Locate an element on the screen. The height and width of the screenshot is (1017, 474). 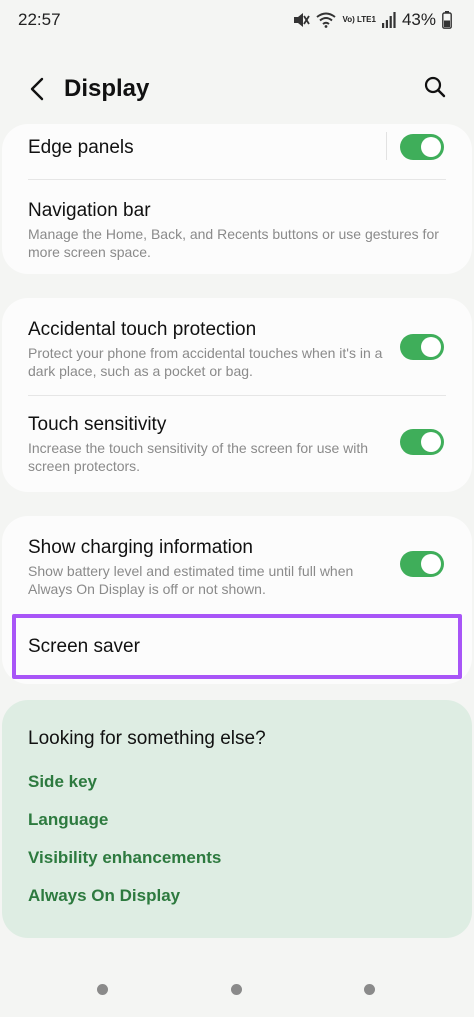
setting-edge-panels: Edge panels is located at coordinates (237, 152).